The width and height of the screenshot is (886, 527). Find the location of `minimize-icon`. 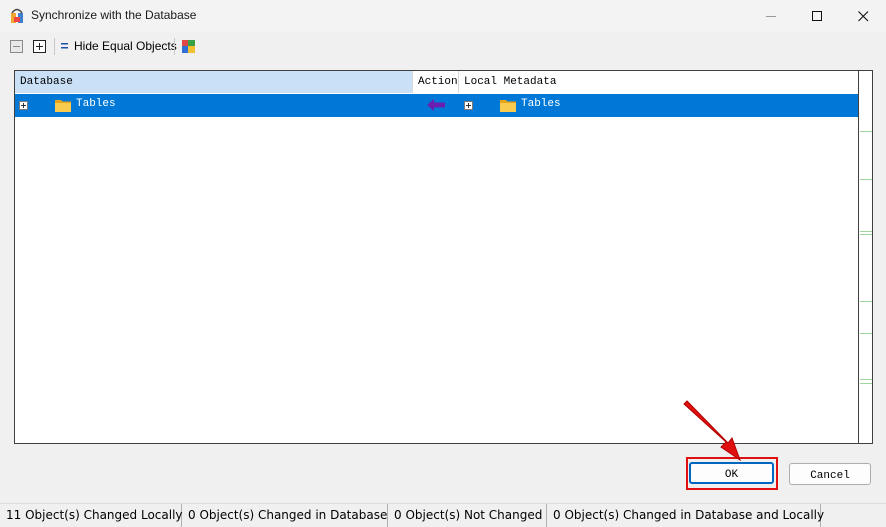

minimize-icon is located at coordinates (770, 16).